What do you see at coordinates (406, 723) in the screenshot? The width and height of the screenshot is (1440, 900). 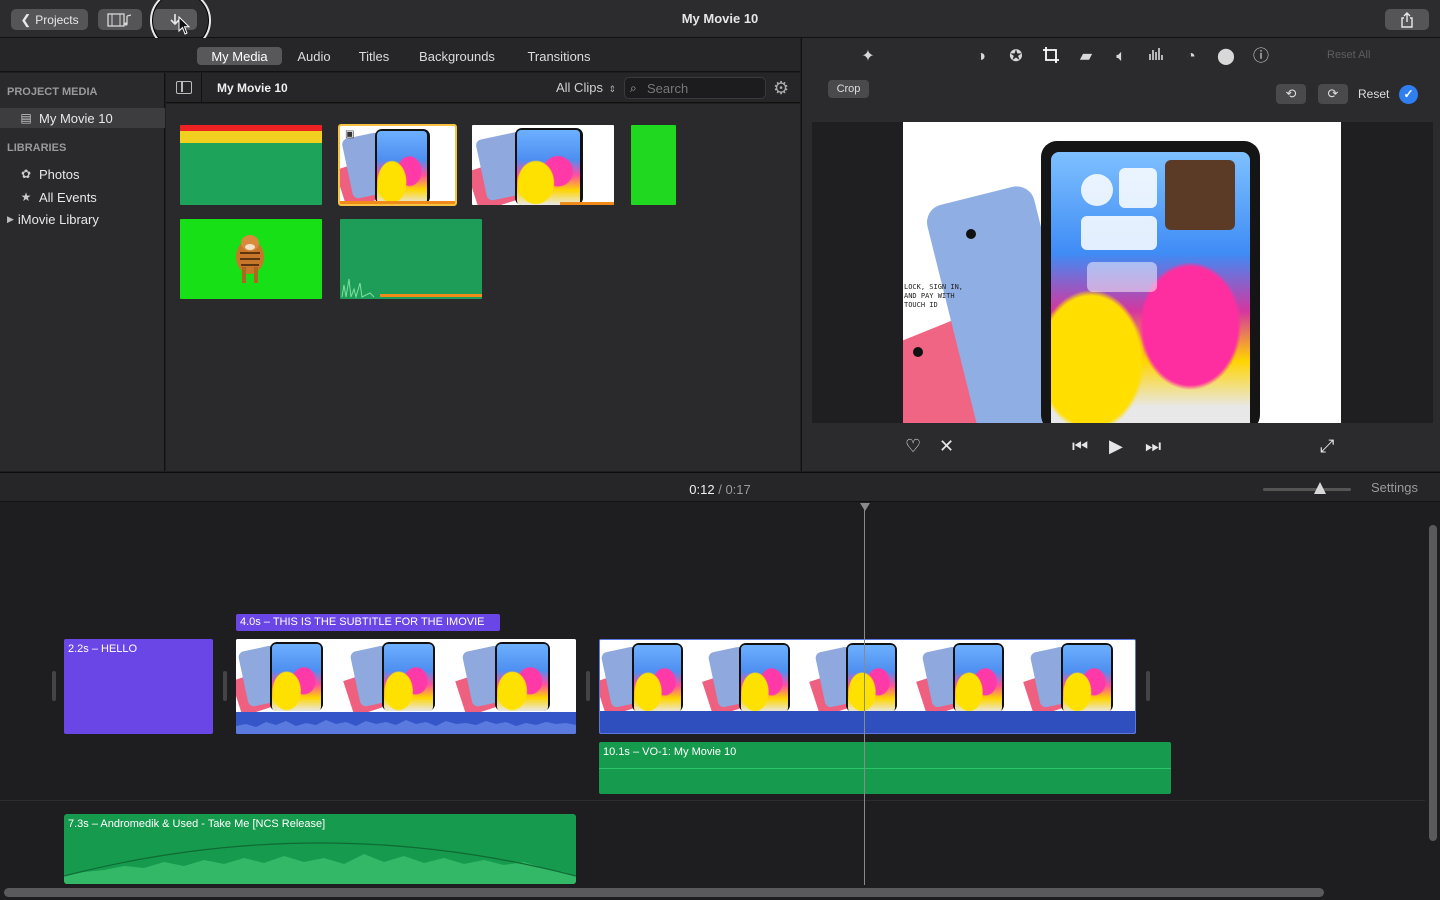 I see `clip-audio-waveform` at bounding box center [406, 723].